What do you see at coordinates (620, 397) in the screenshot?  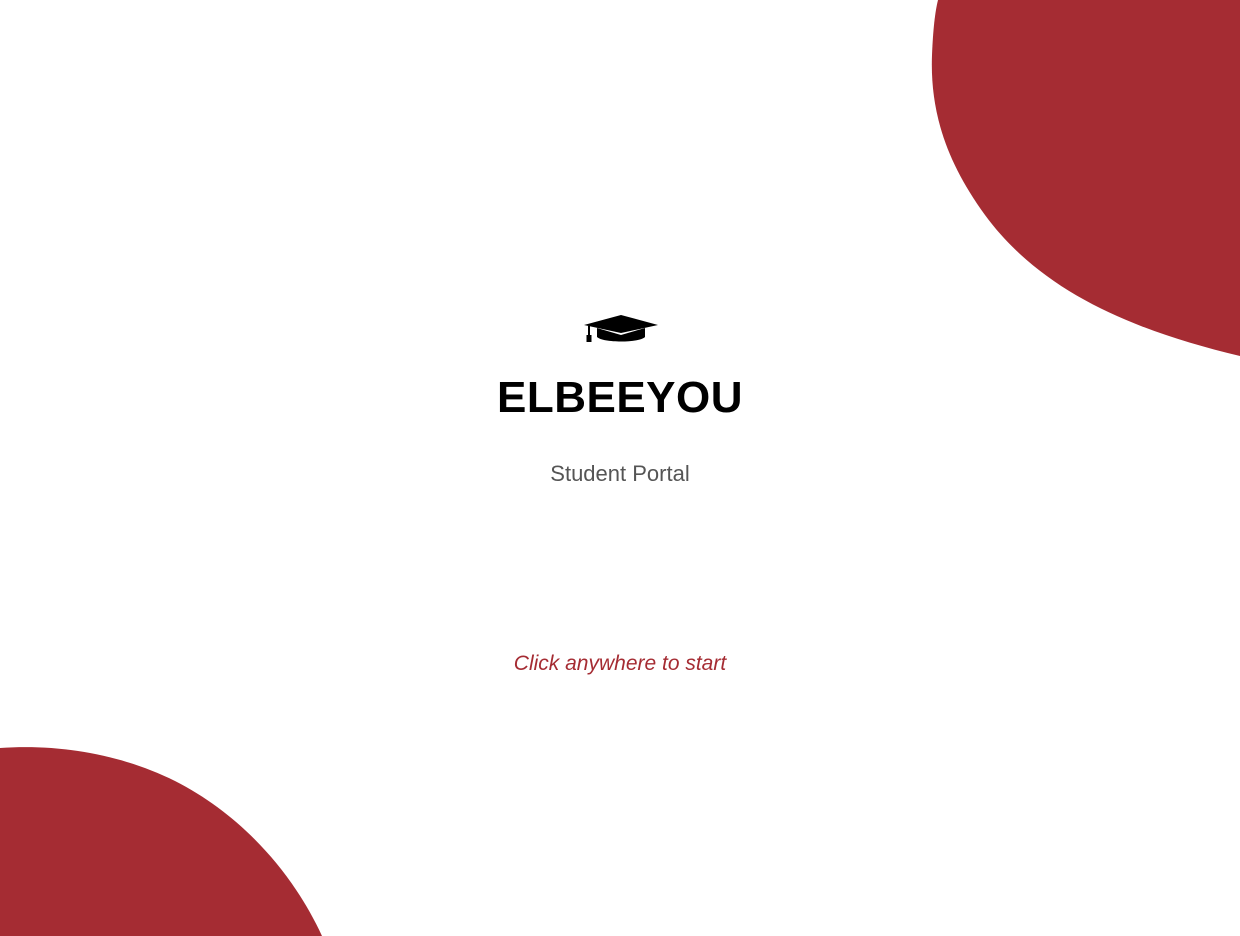 I see `app-title: ELBEEYOU` at bounding box center [620, 397].